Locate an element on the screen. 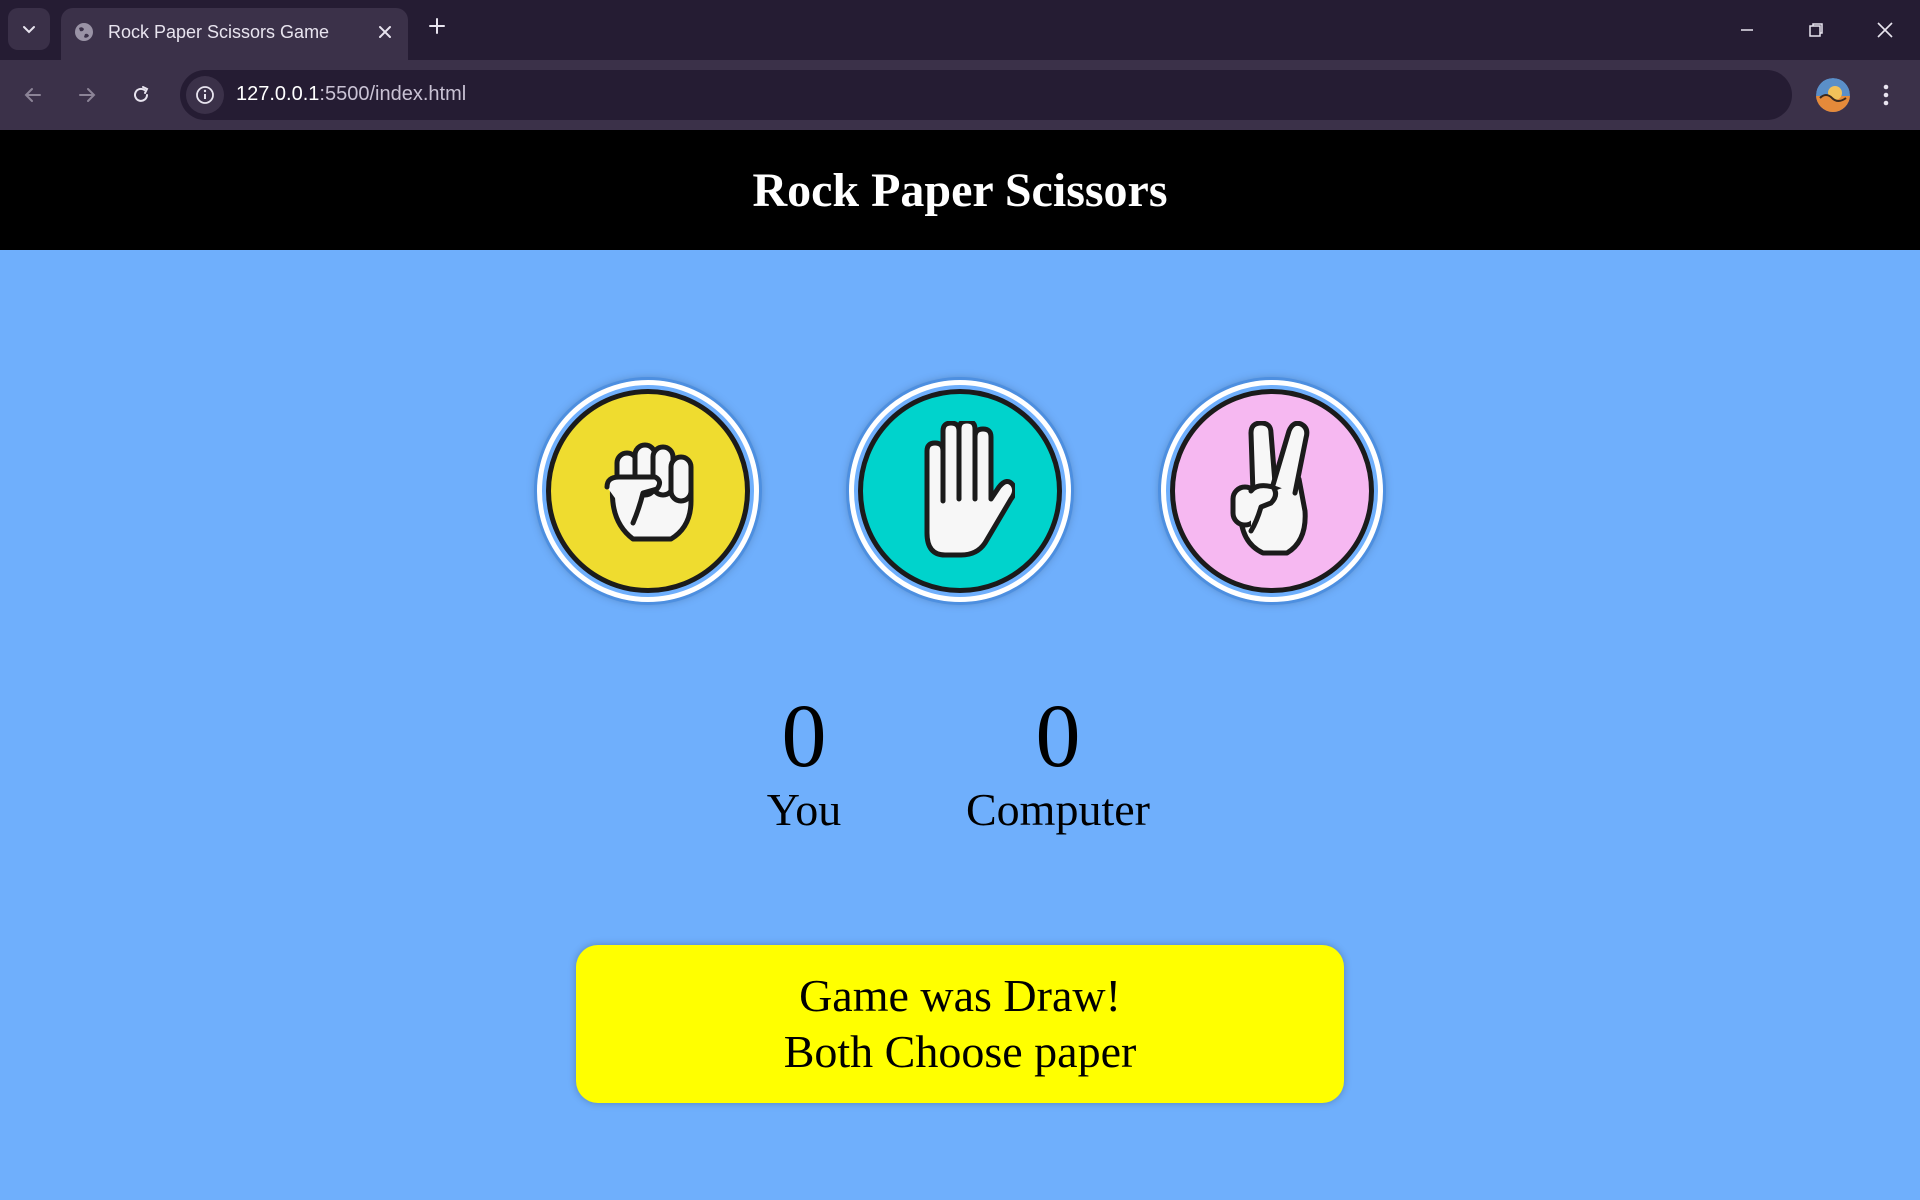 The image size is (1920, 1200). url-text: 127.0.0.1:5500/index.html is located at coordinates (351, 94).